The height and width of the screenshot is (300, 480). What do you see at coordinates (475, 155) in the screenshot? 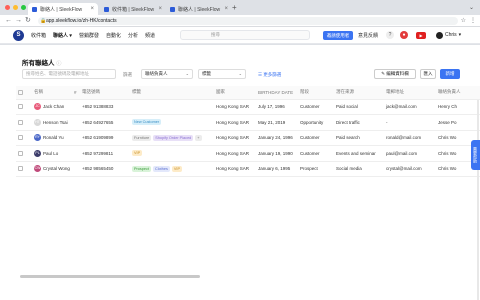
I see `help-side-tab: 需要幫助` at bounding box center [475, 155].